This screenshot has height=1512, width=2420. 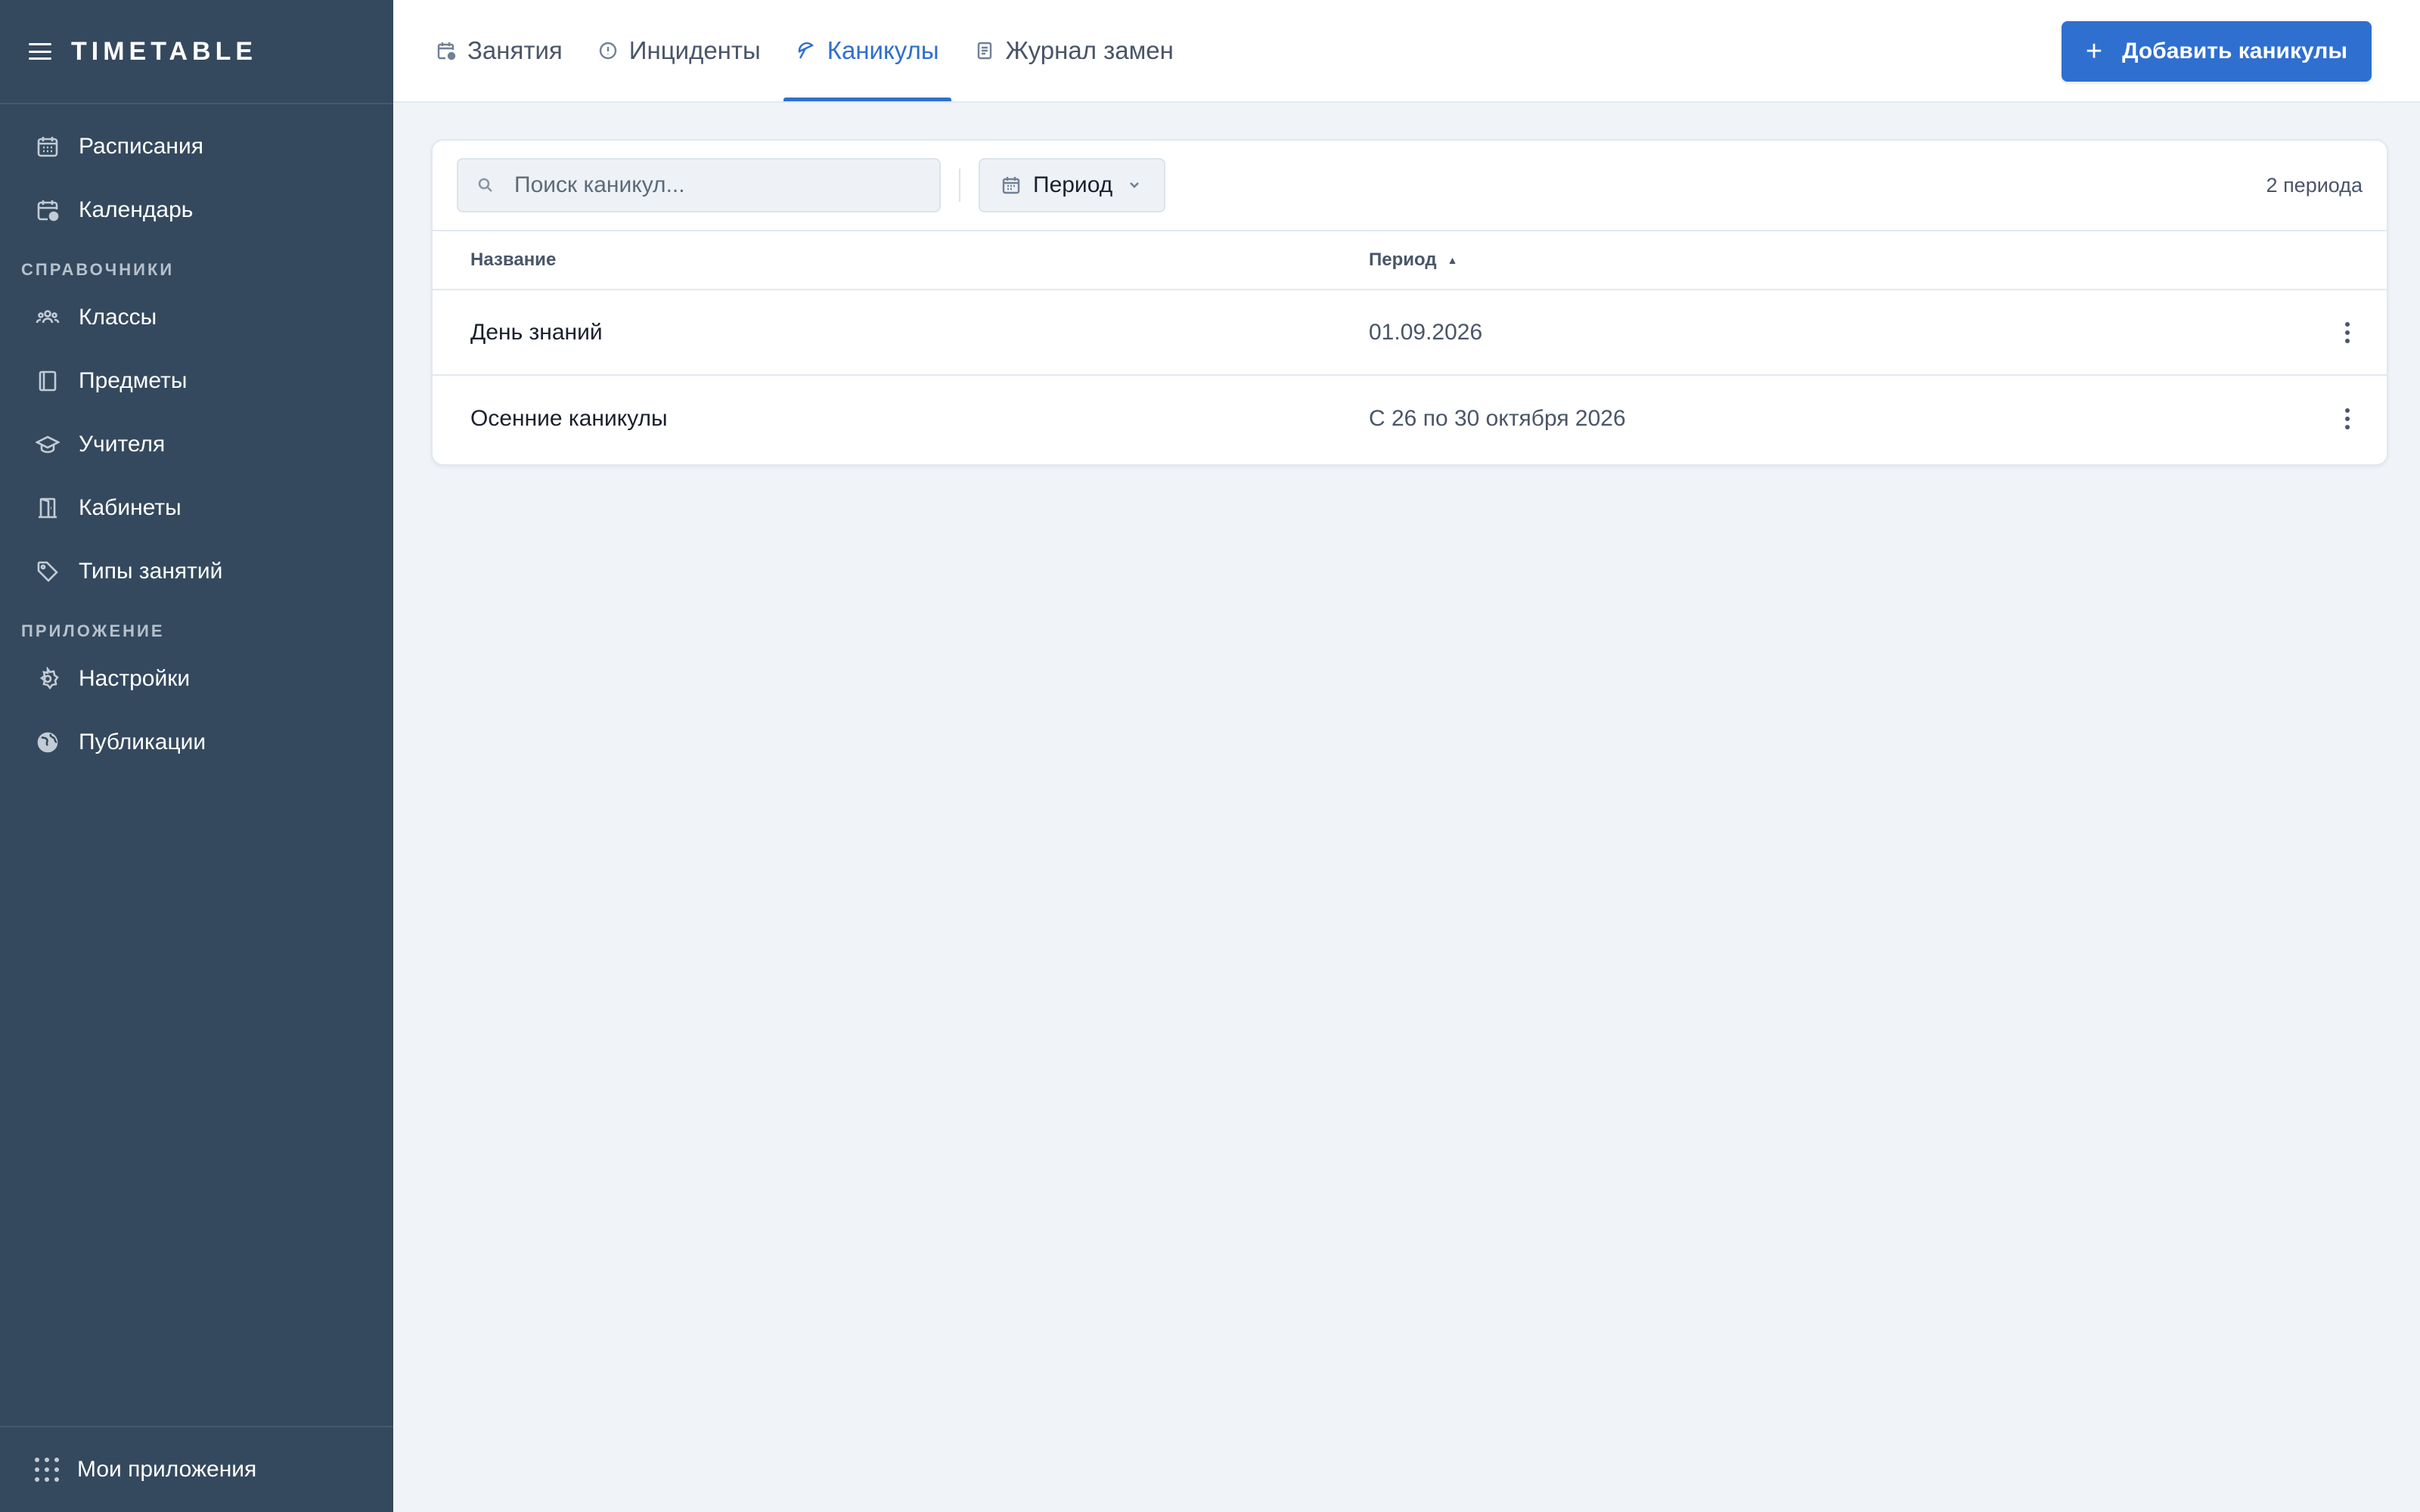 I want to click on tab-substitutions-log: Журнал замен, so click(x=1074, y=50).